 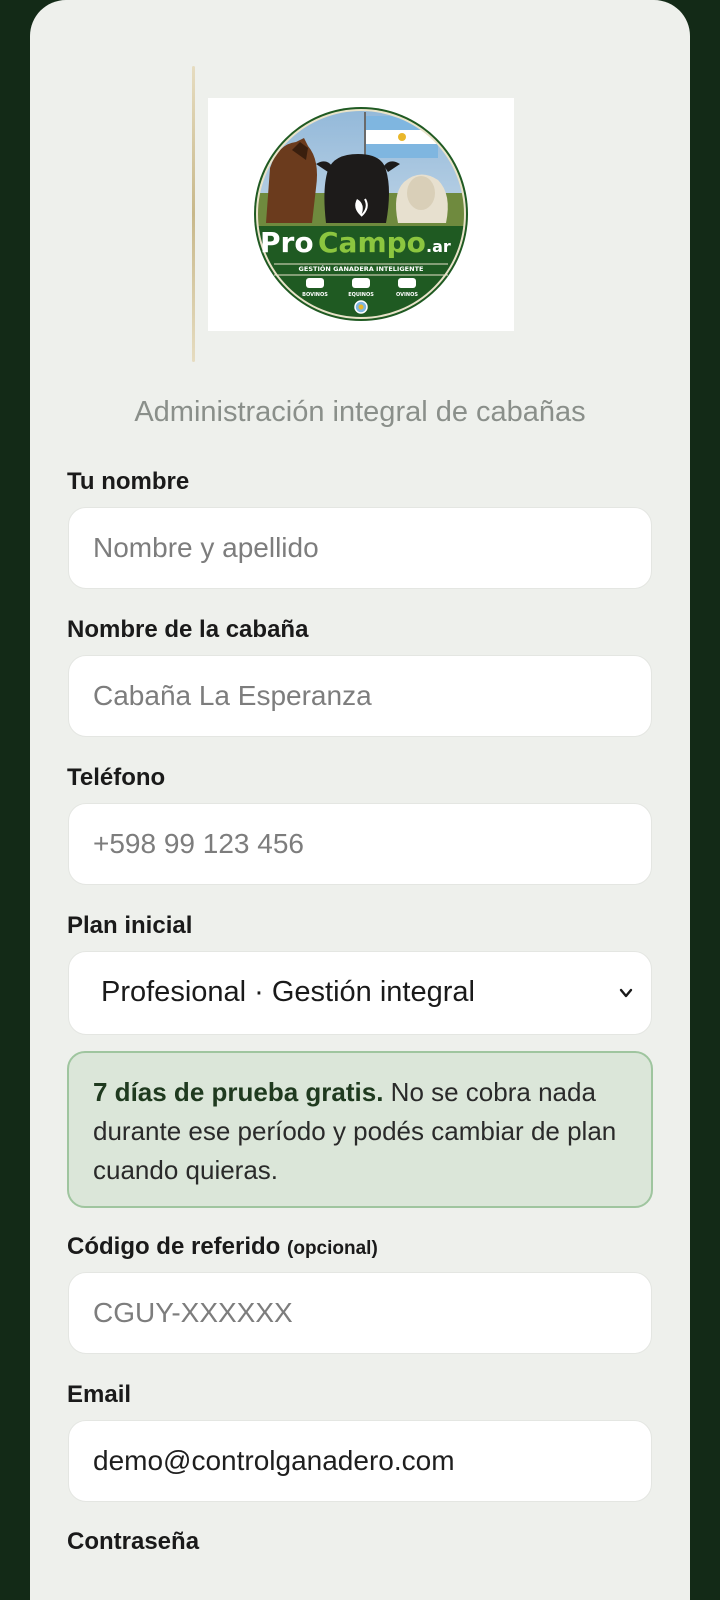 What do you see at coordinates (315, 295) in the screenshot?
I see `logo-category-bovinos: BOVINOS` at bounding box center [315, 295].